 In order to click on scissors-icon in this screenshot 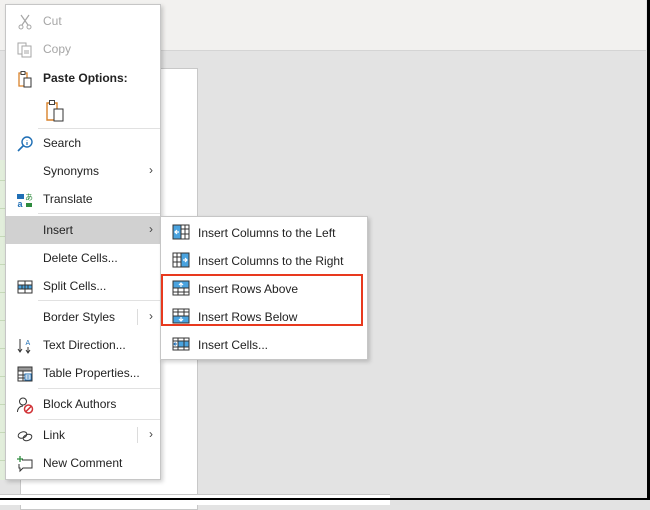, I will do `click(25, 22)`.